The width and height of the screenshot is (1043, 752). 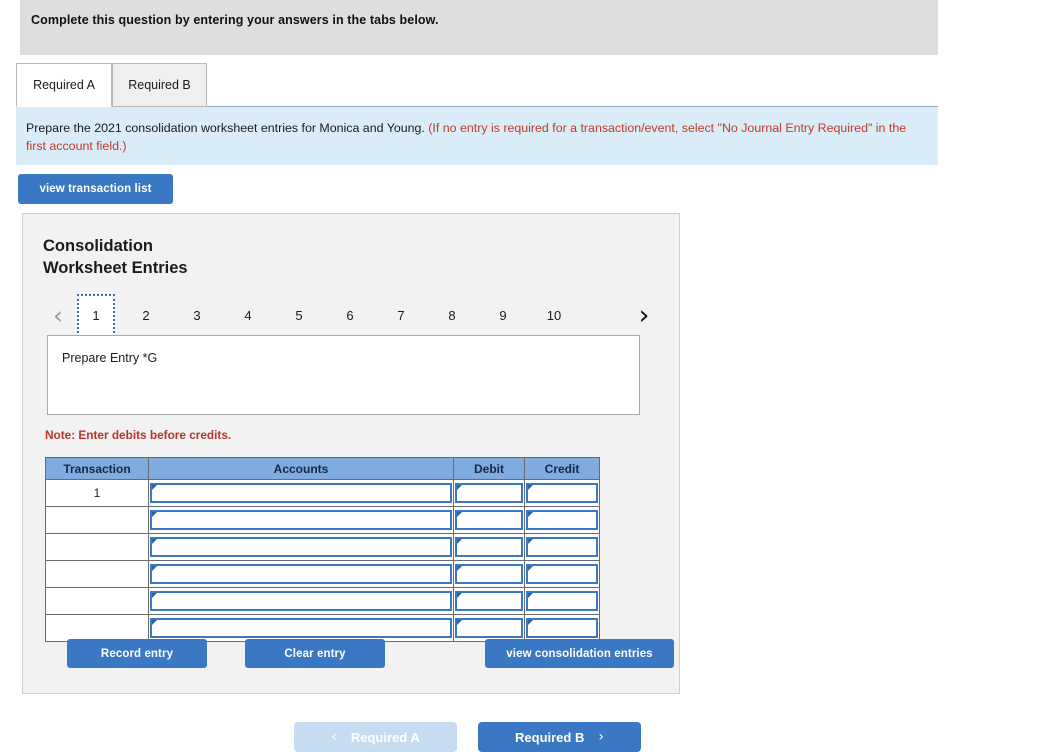 What do you see at coordinates (489, 468) in the screenshot?
I see `column-header-debit: Debit` at bounding box center [489, 468].